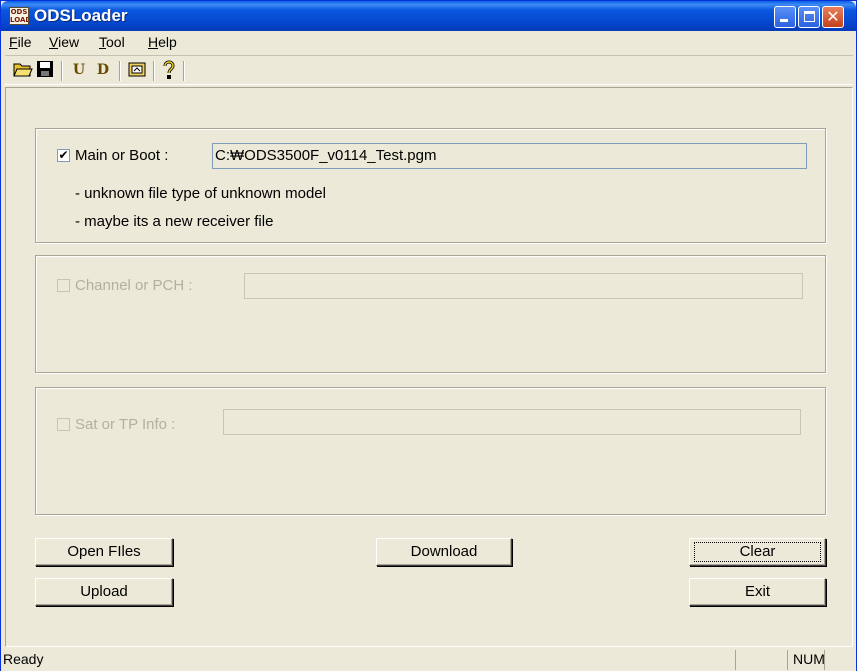 This screenshot has width=857, height=671. I want to click on menu-file-mnemonic: F, so click(13, 42).